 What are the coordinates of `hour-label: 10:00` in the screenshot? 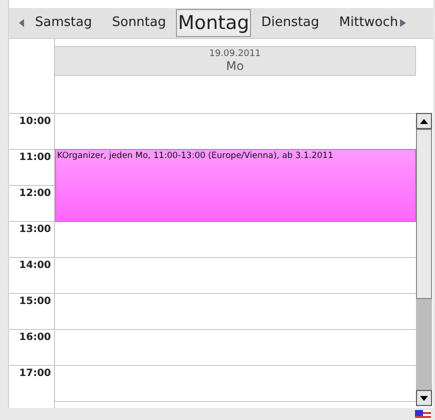 It's located at (31, 131).